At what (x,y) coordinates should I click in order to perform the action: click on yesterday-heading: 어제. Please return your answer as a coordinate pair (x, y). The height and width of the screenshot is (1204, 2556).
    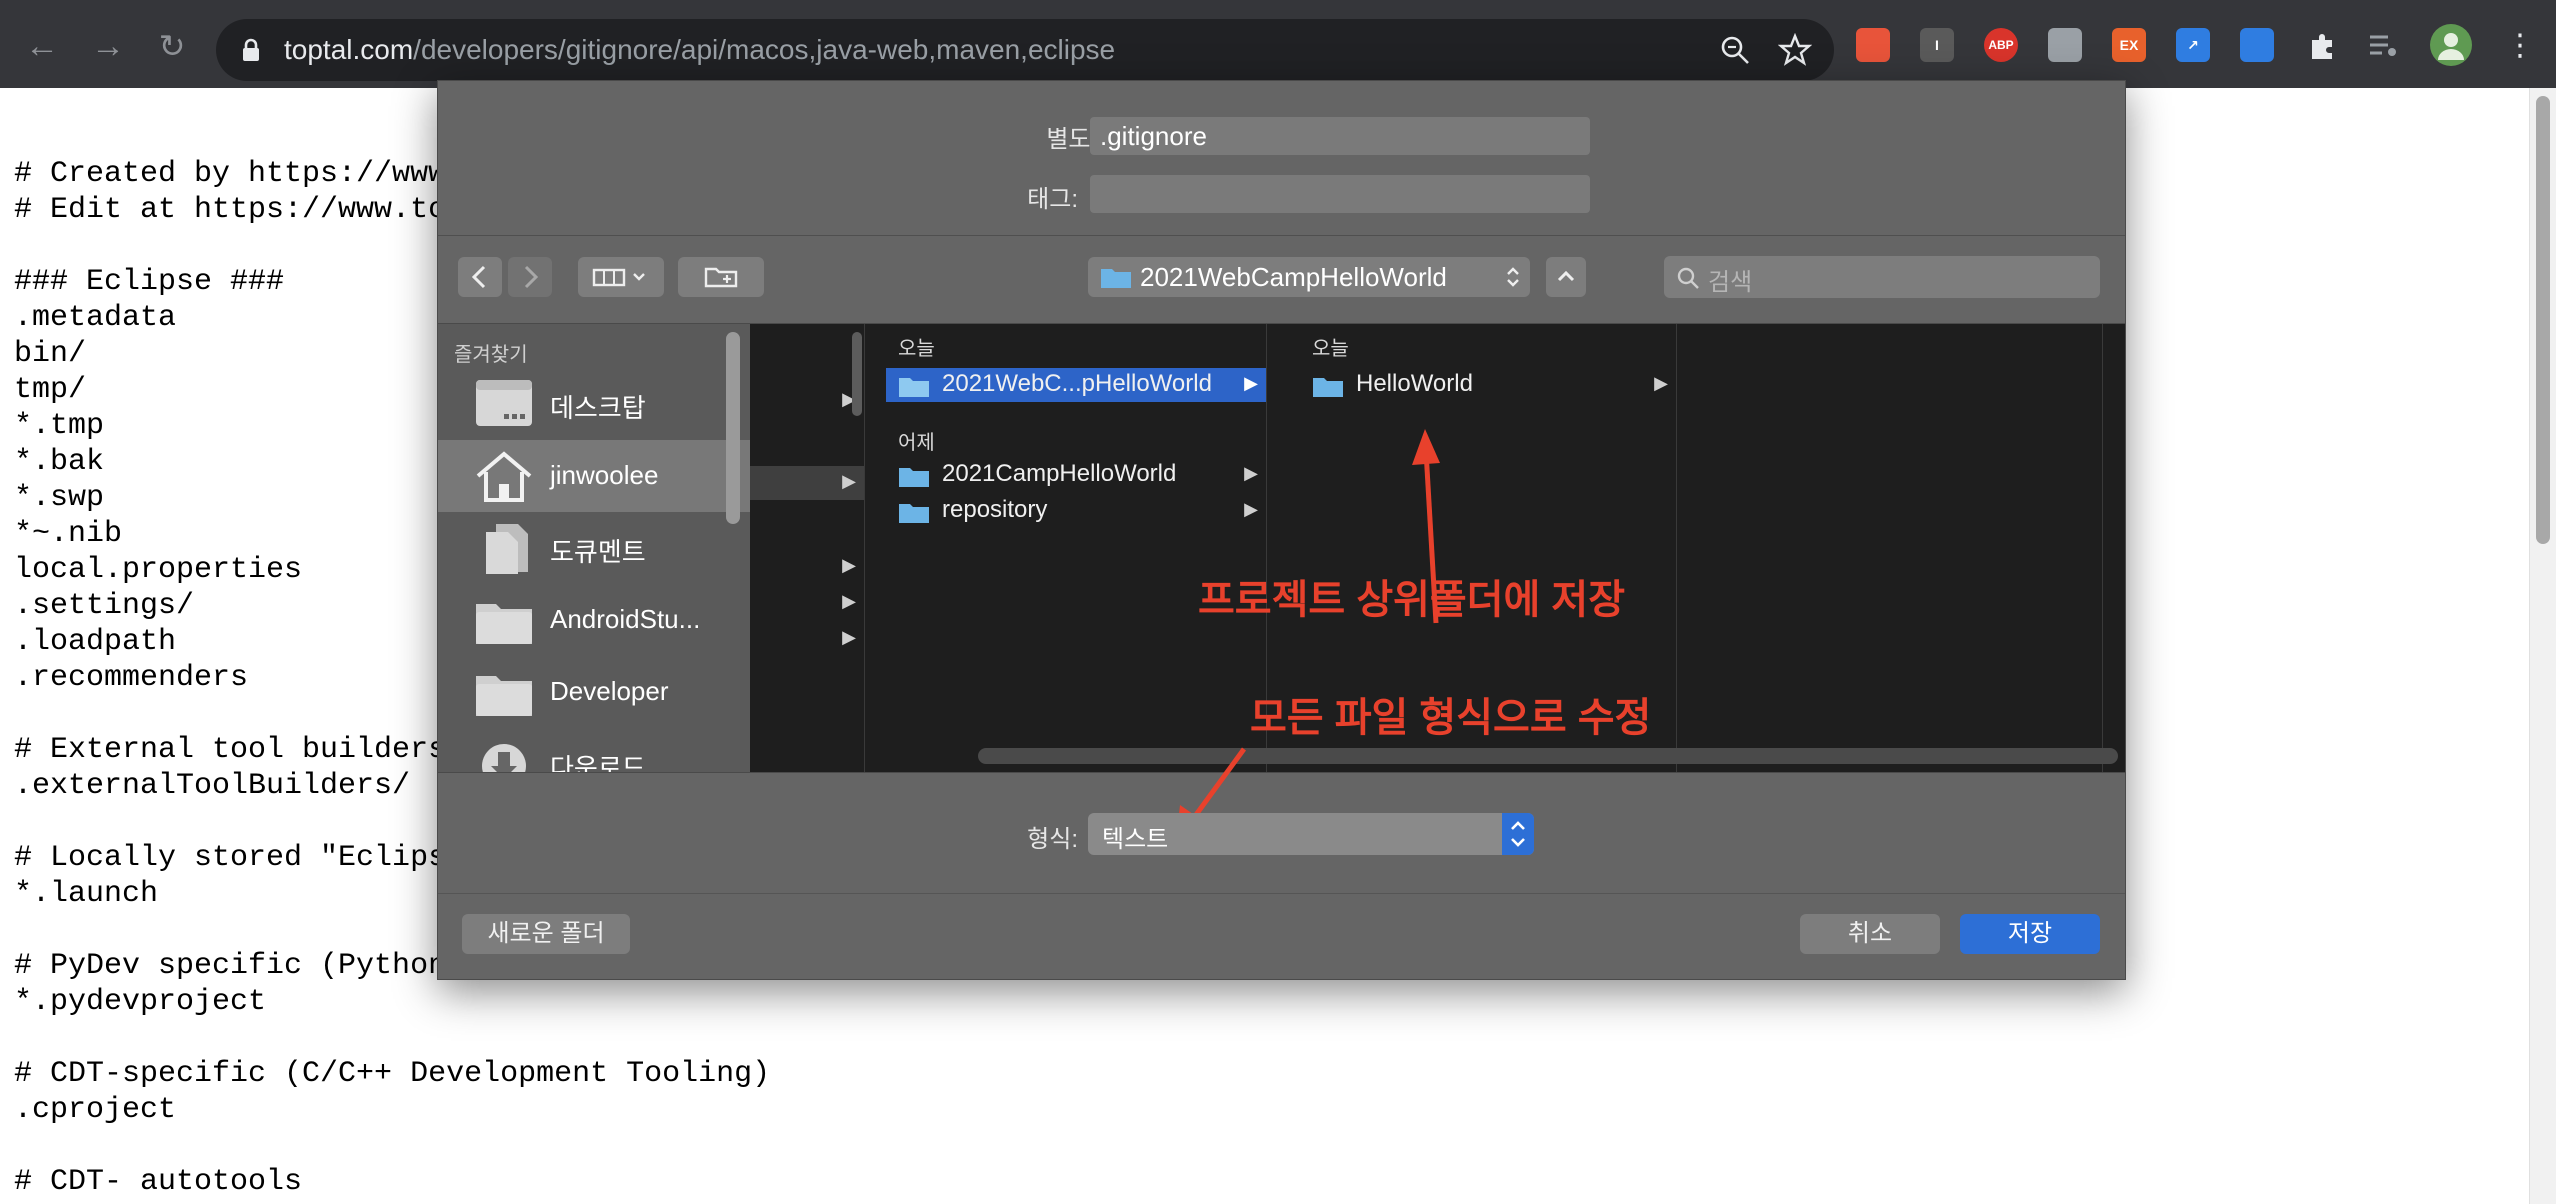
    Looking at the image, I should click on (916, 443).